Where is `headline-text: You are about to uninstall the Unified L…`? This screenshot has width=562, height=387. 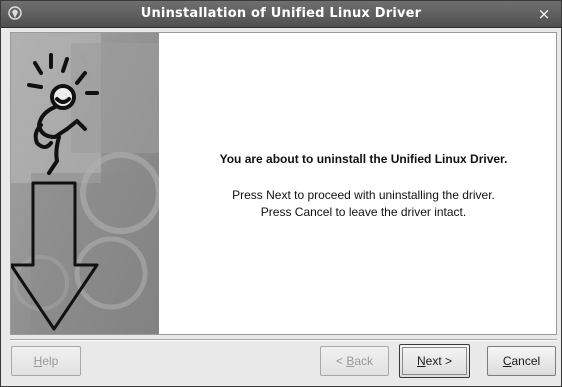
headline-text: You are about to uninstall the Unified L… is located at coordinates (363, 159).